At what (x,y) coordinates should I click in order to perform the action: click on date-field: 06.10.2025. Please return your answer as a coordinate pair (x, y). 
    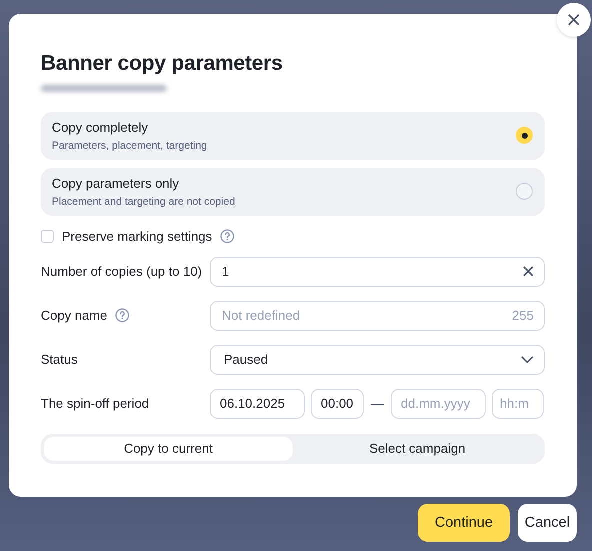
    Looking at the image, I should click on (257, 403).